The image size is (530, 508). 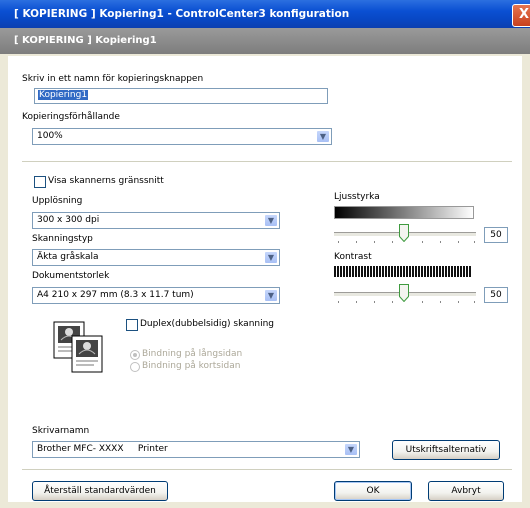 I want to click on show-scanner-ui-label: Visa skannerns gränssnitt, so click(x=106, y=181).